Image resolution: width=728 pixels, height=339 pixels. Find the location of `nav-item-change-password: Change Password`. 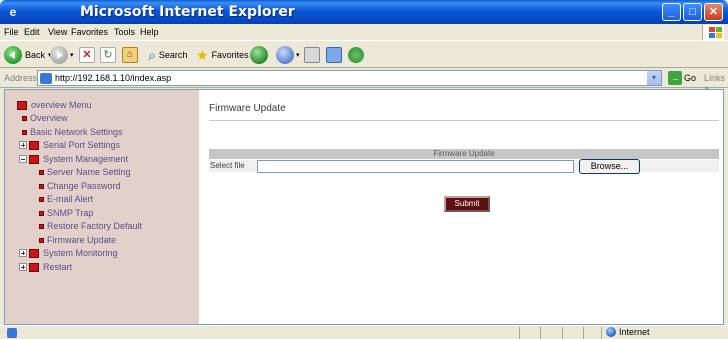

nav-item-change-password: Change Password is located at coordinates (80, 186).